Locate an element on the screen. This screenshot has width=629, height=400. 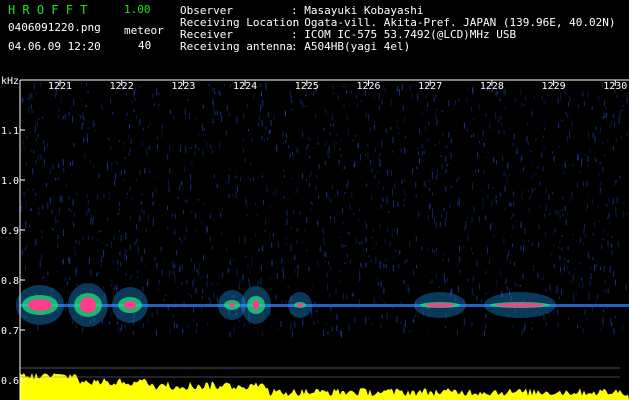
antenna-key: Receiving antenna is located at coordinates (236, 46).